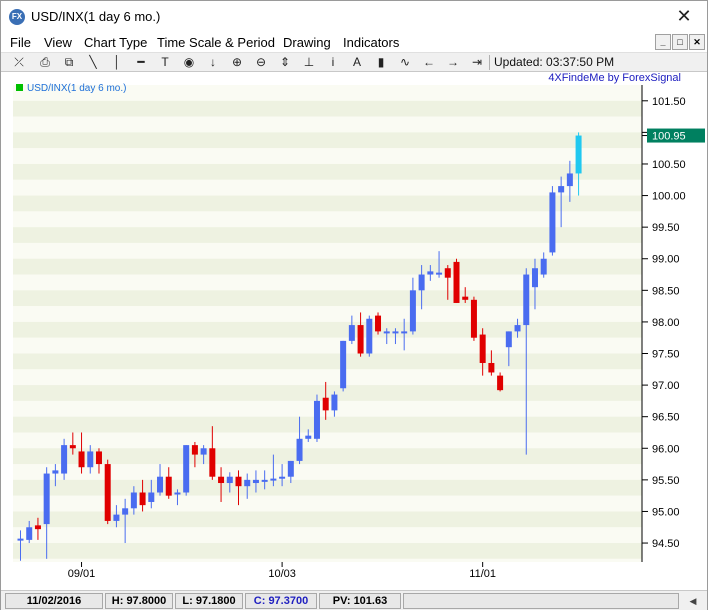 The width and height of the screenshot is (708, 610). What do you see at coordinates (115, 42) in the screenshot?
I see `menu-chart-type: Chart Type` at bounding box center [115, 42].